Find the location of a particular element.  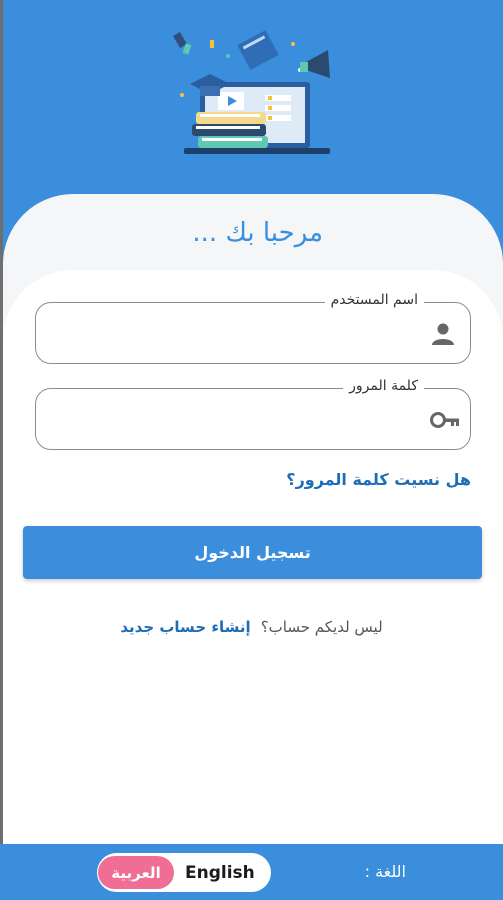

language-label: اللغة : is located at coordinates (385, 871).